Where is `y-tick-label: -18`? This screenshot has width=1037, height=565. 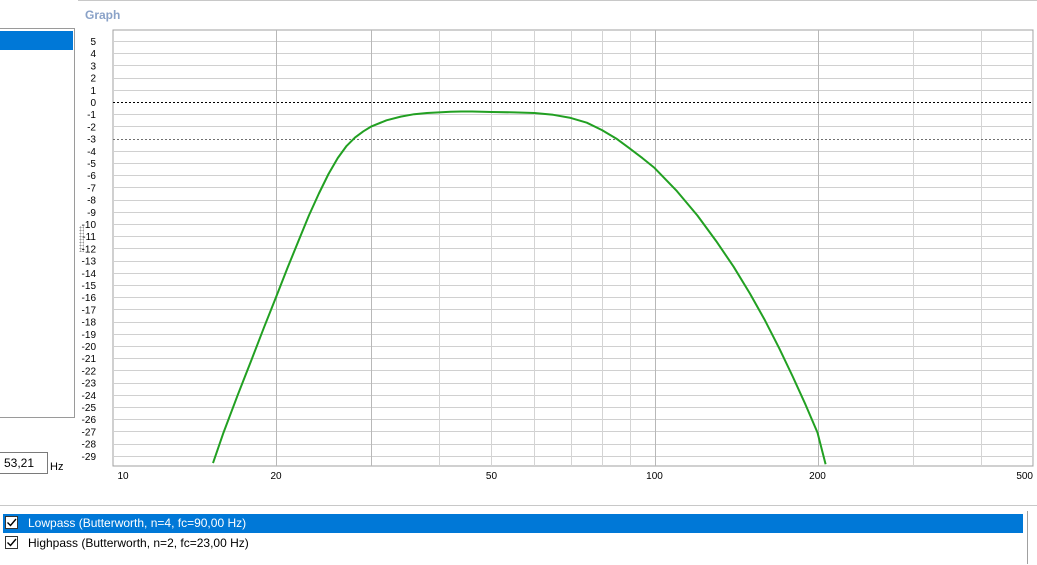 y-tick-label: -18 is located at coordinates (89, 323).